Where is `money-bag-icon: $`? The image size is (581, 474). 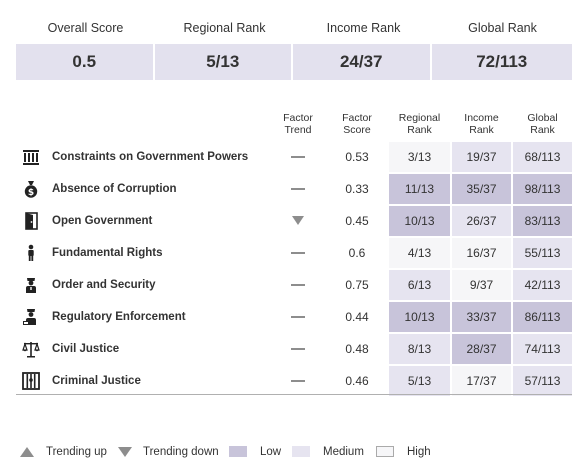
money-bag-icon: $ is located at coordinates (31, 189).